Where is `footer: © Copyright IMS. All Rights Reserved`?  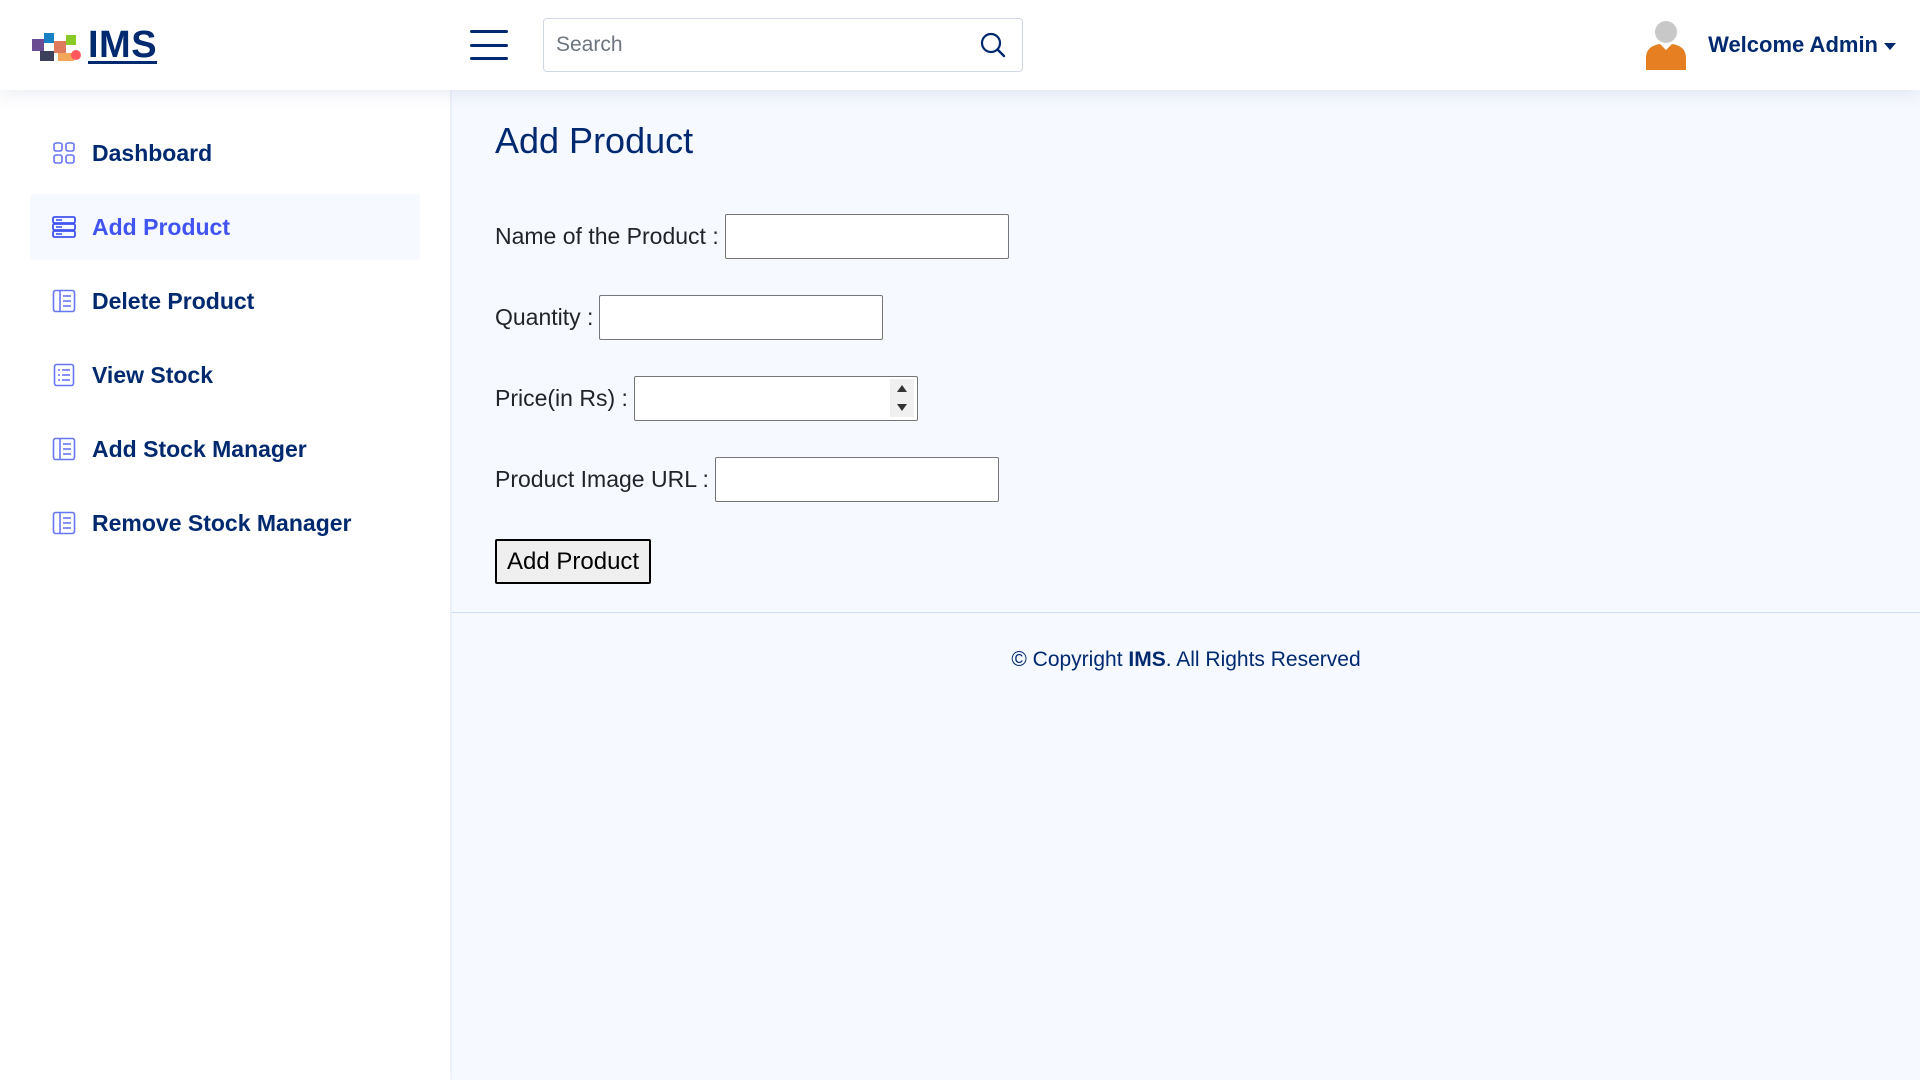 footer: © Copyright IMS. All Rights Reserved is located at coordinates (1186, 660).